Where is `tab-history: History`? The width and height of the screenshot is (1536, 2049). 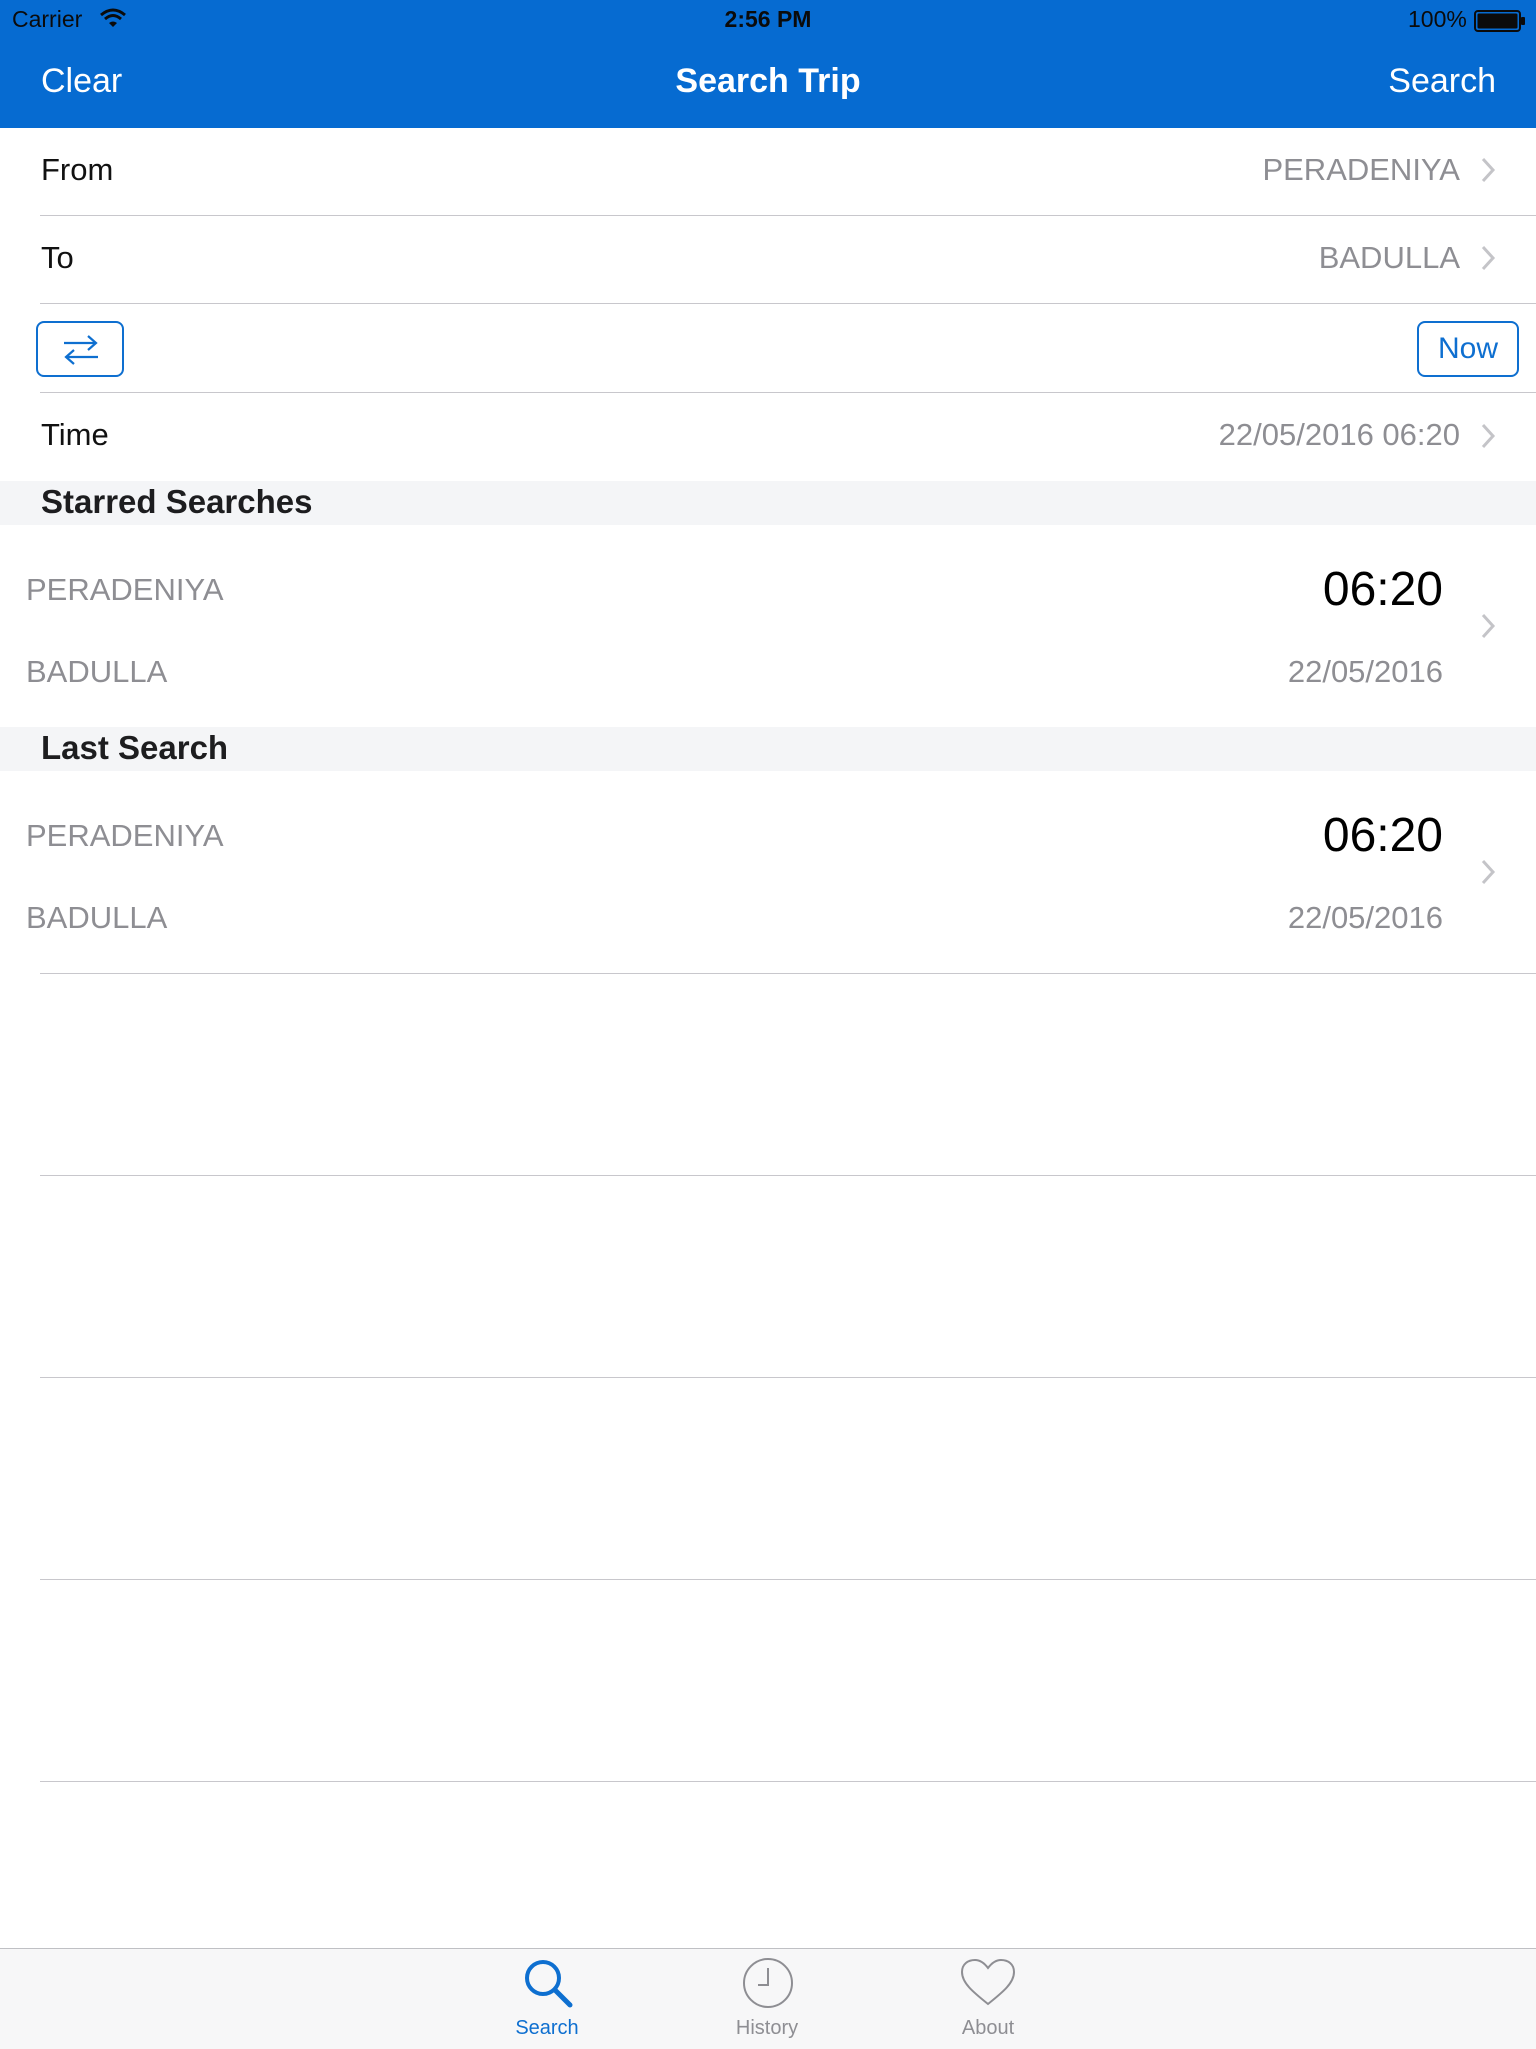
tab-history: History is located at coordinates (767, 1998).